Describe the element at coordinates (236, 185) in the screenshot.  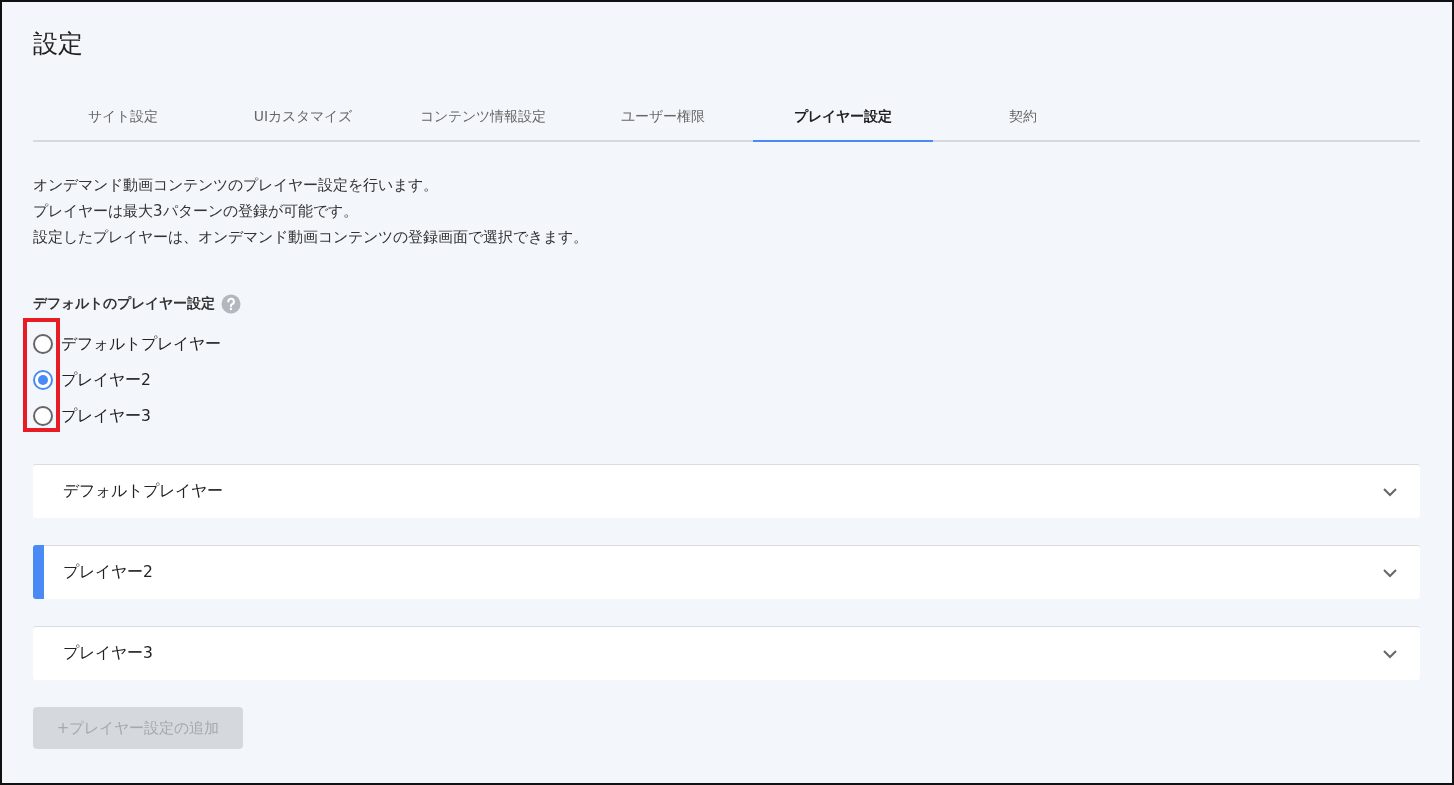
I see `description-text: オンデマンド動画コンテンツのプレイヤー設定を行います。` at that location.